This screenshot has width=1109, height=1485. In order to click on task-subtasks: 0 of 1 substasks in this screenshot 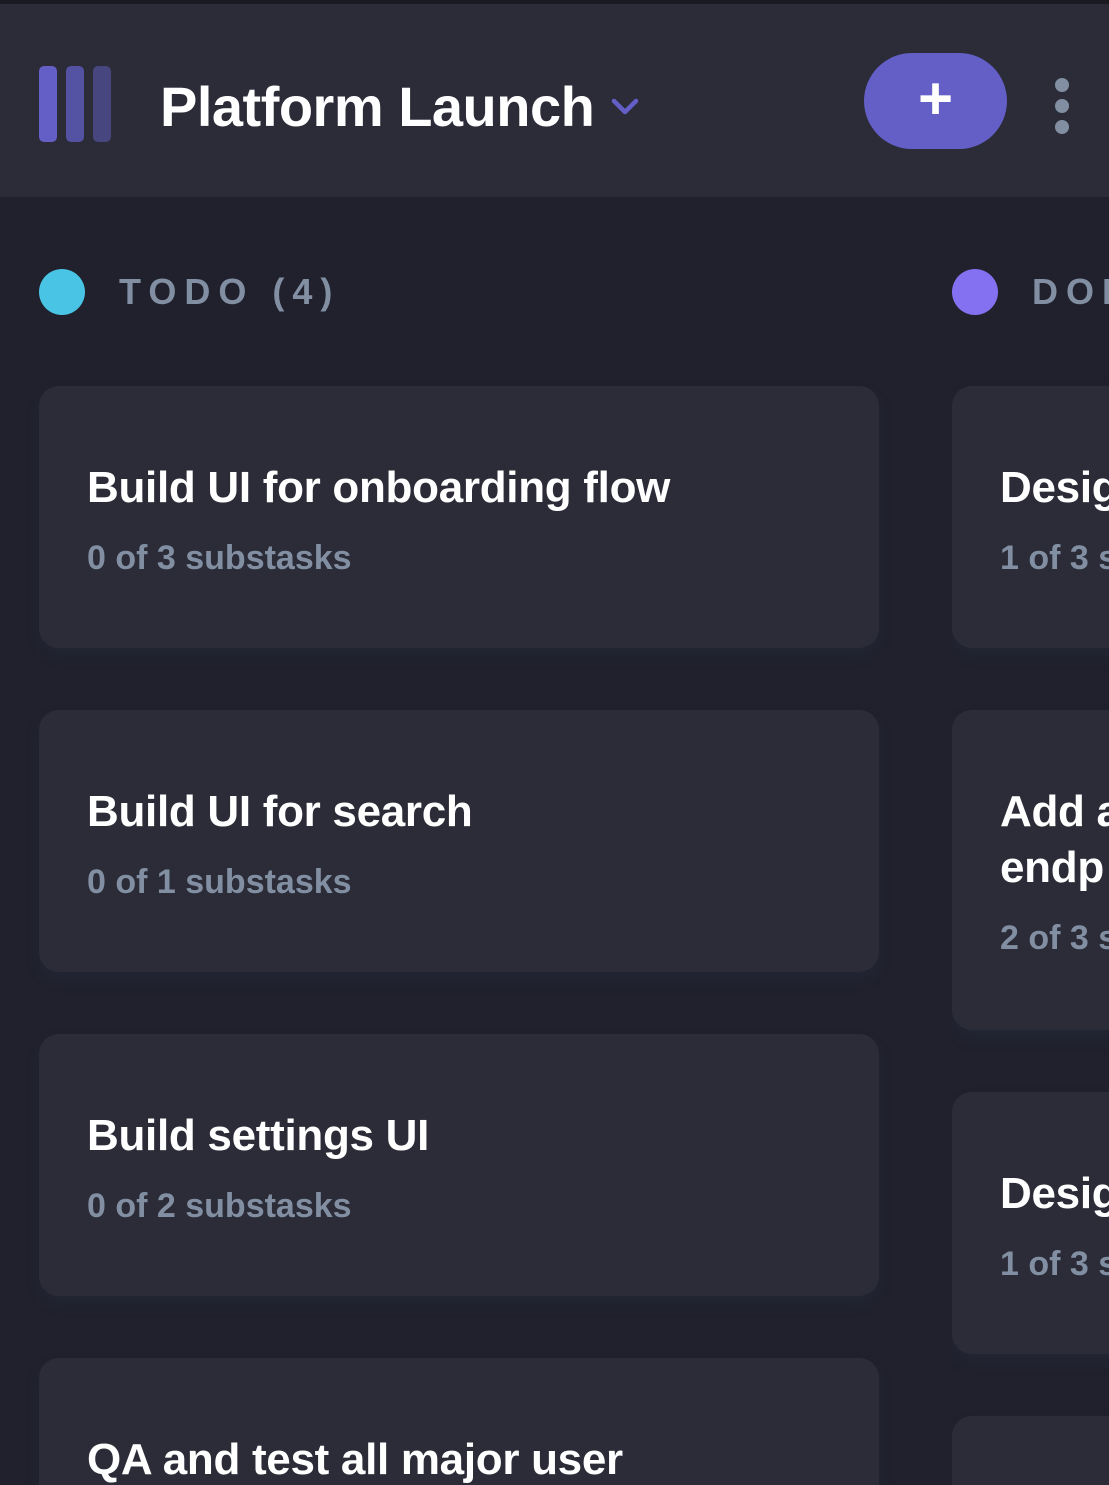, I will do `click(219, 882)`.